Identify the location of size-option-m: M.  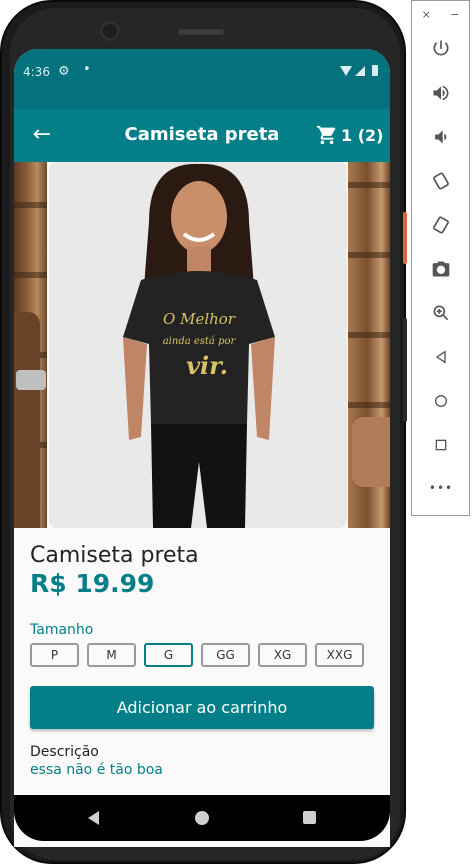
(111, 655).